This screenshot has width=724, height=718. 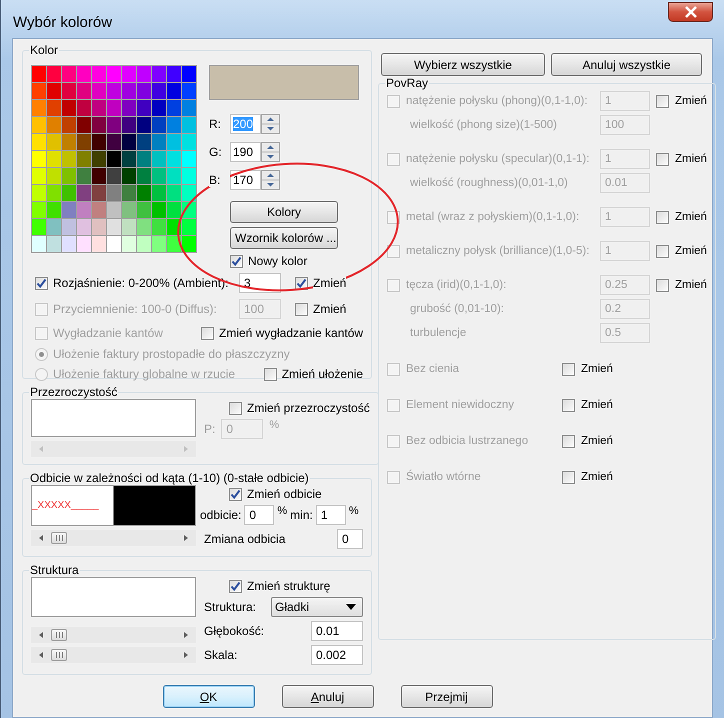 What do you see at coordinates (690, 12) in the screenshot?
I see `close-button` at bounding box center [690, 12].